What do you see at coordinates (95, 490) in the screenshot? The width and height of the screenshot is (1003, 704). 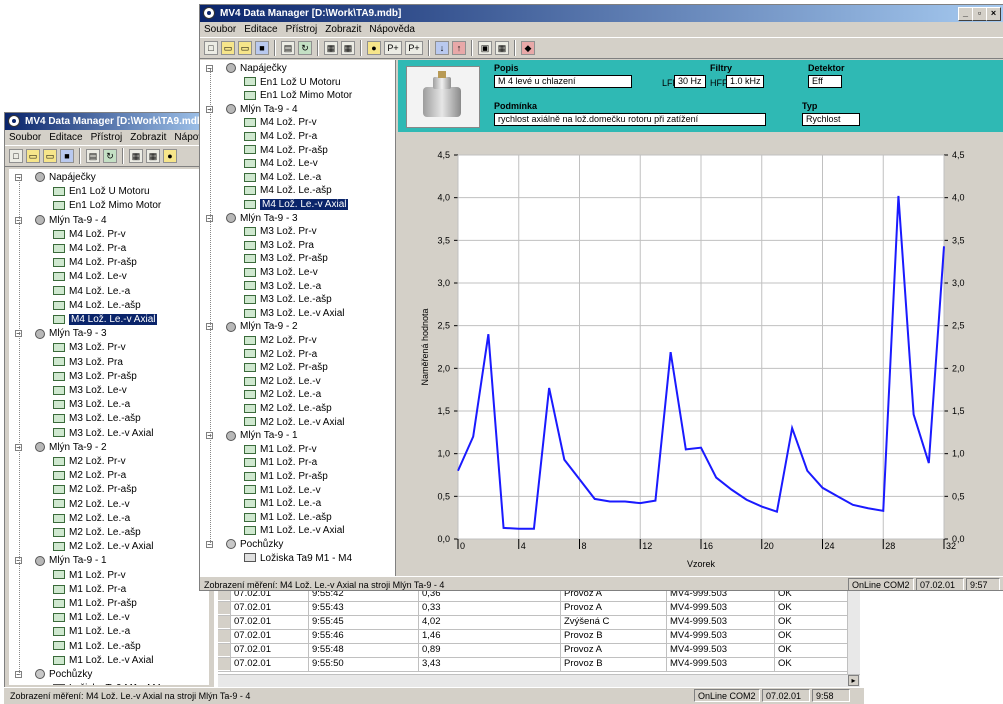 I see `tree-node-item: M2 Lož. Pr-ašp` at bounding box center [95, 490].